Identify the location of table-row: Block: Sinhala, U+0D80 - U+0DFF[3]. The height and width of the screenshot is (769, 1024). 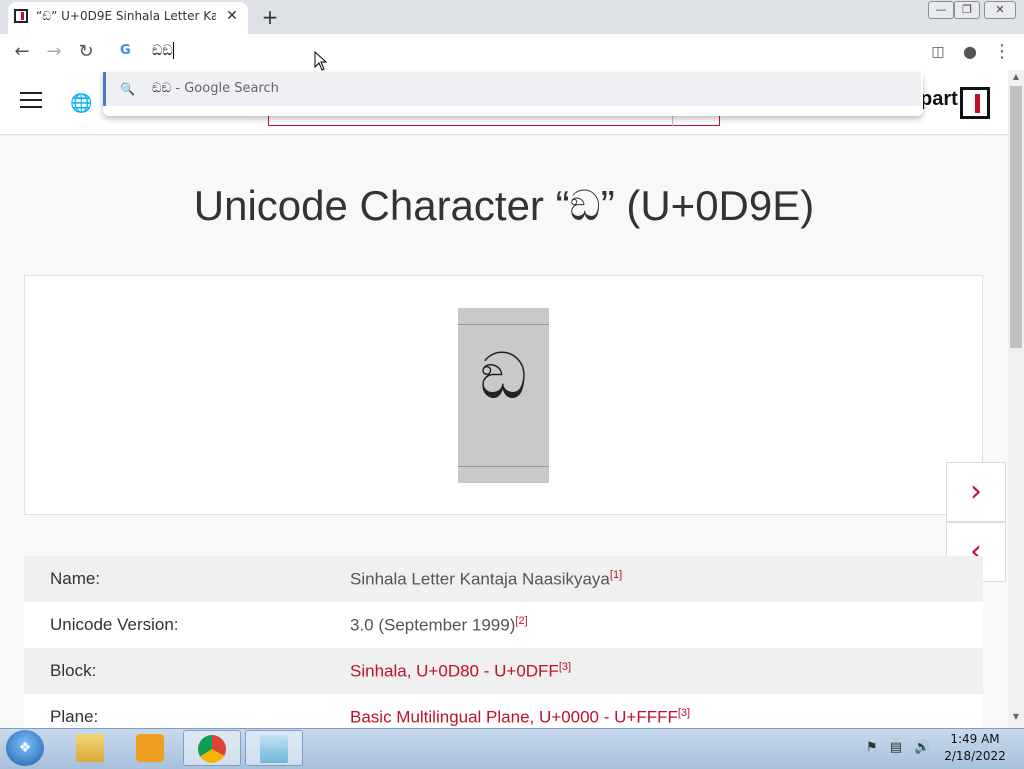
(503, 671).